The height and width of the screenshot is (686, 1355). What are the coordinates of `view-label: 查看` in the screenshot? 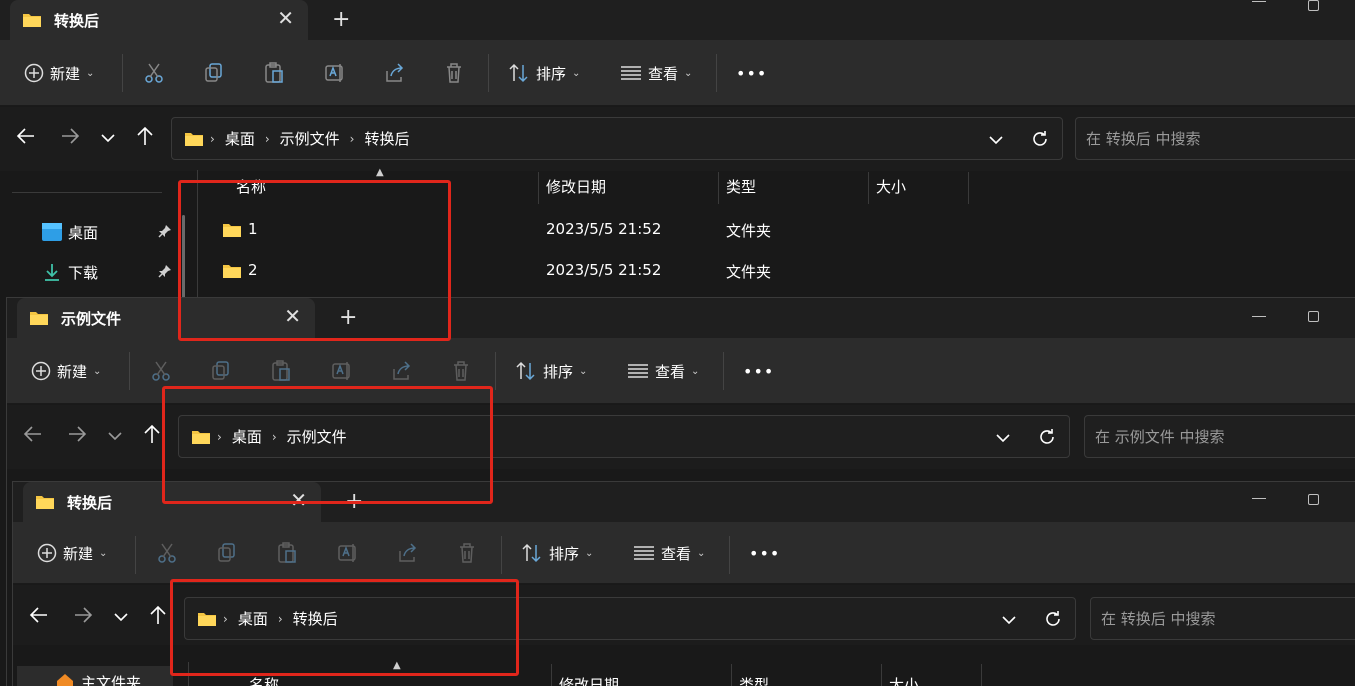 It's located at (676, 553).